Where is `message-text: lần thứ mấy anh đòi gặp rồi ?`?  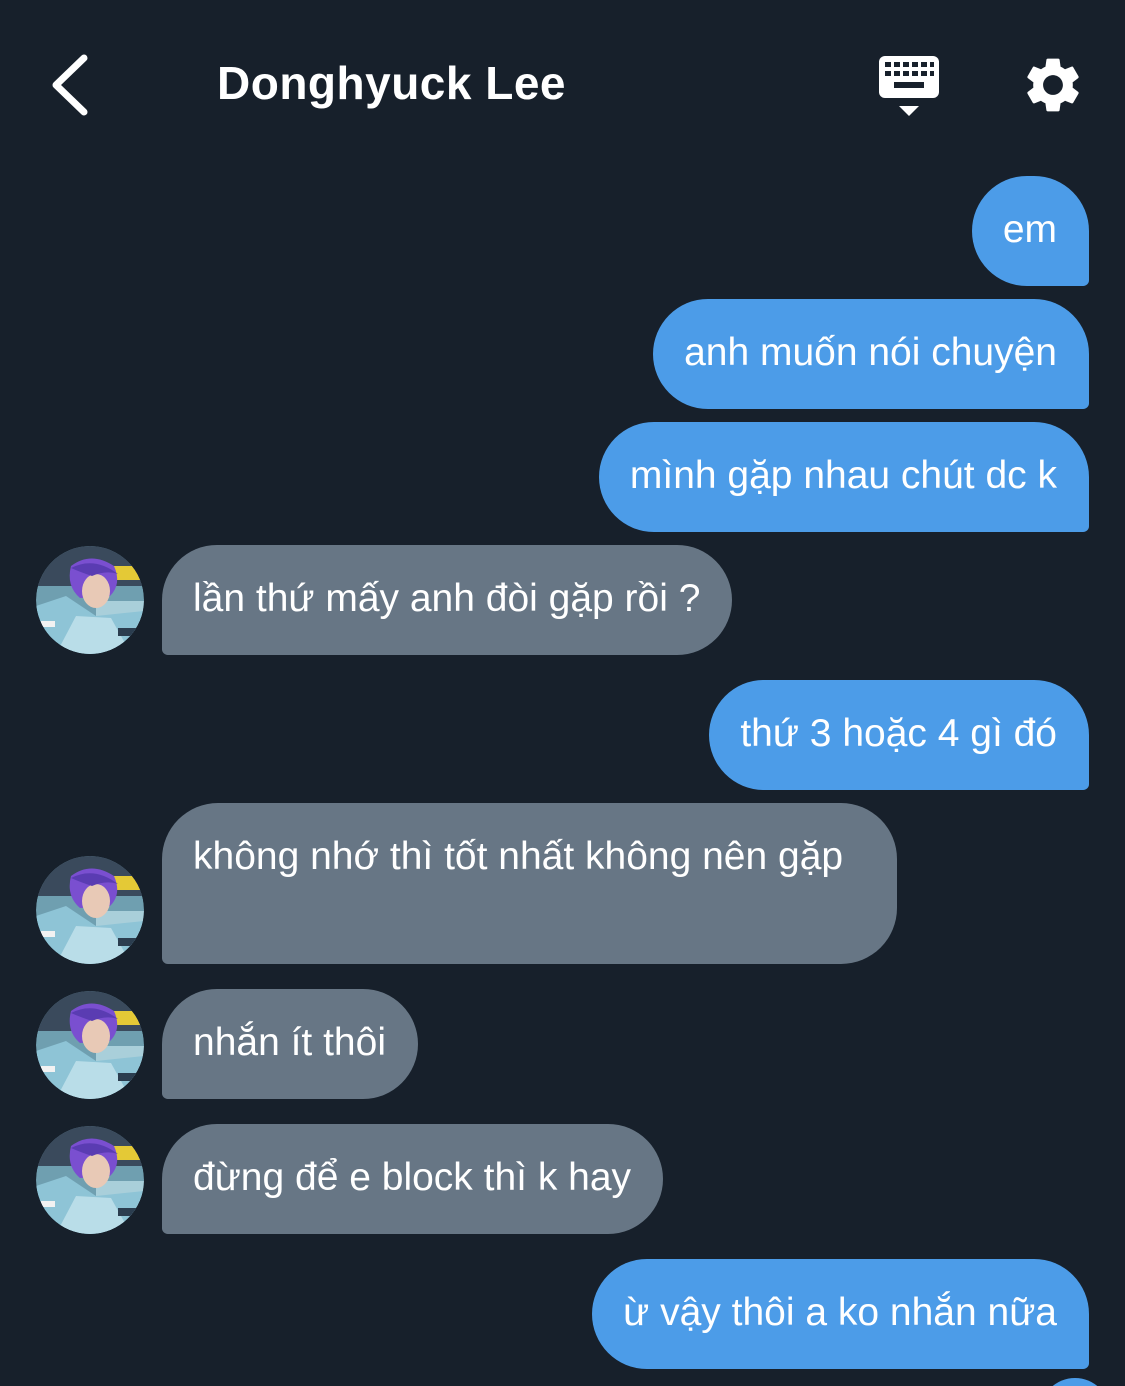 message-text: lần thứ mấy anh đòi gặp rồi ? is located at coordinates (447, 598).